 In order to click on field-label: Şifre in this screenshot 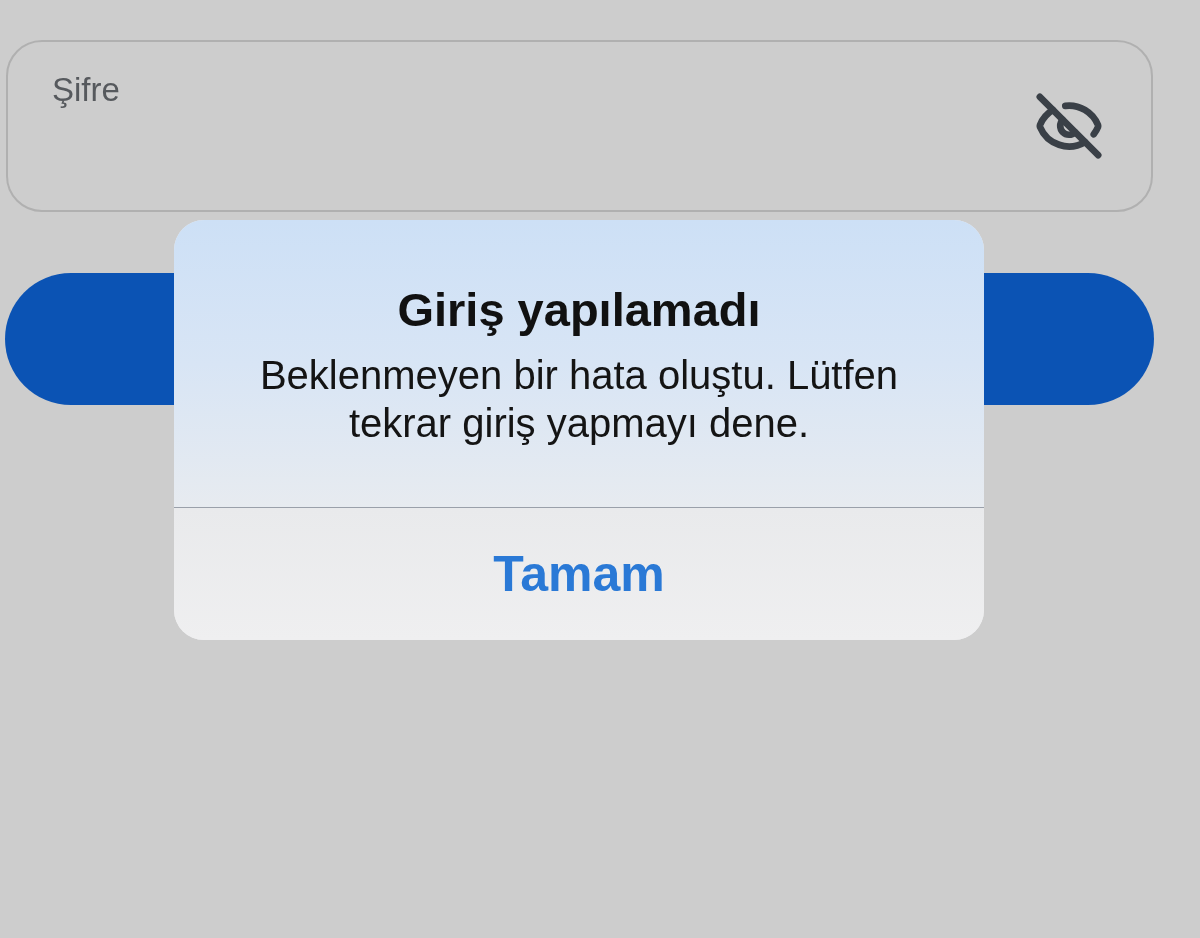, I will do `click(86, 90)`.